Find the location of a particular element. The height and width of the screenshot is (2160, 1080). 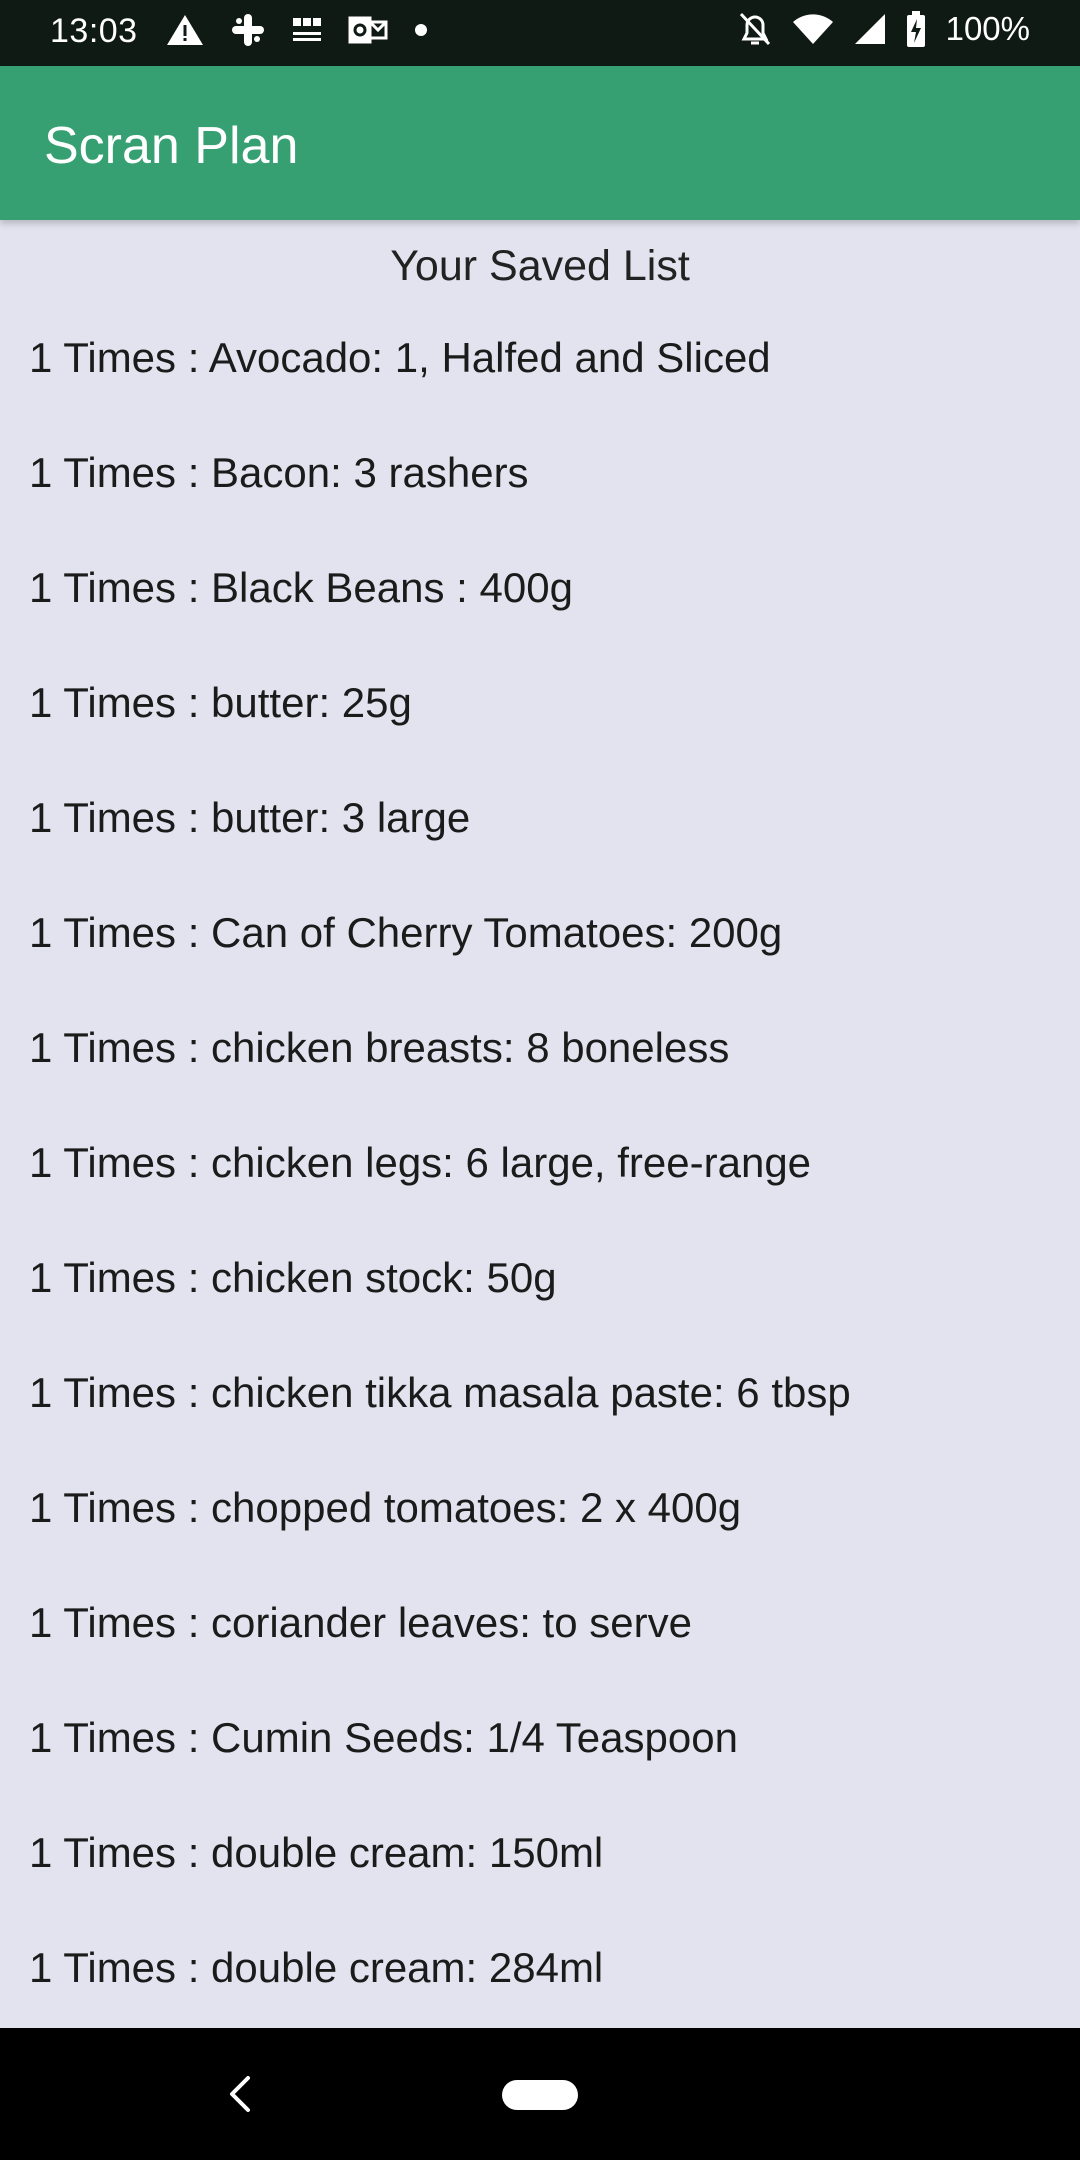

list-item: 1 Times : chicken stock: 50g is located at coordinates (540, 1307).